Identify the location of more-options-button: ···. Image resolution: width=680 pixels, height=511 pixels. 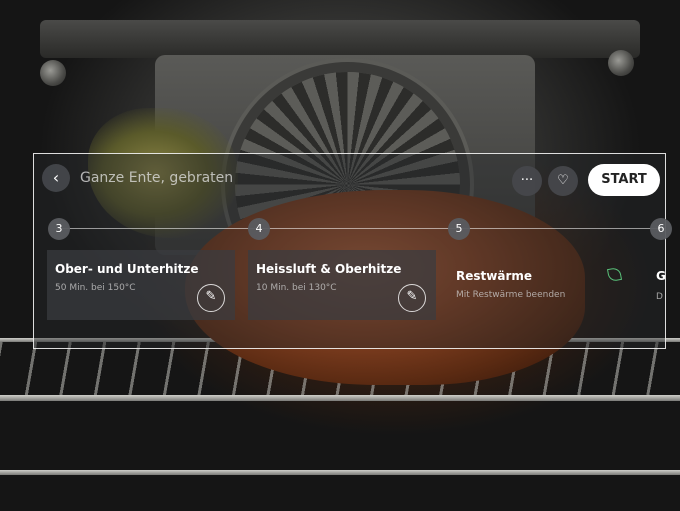
(527, 181).